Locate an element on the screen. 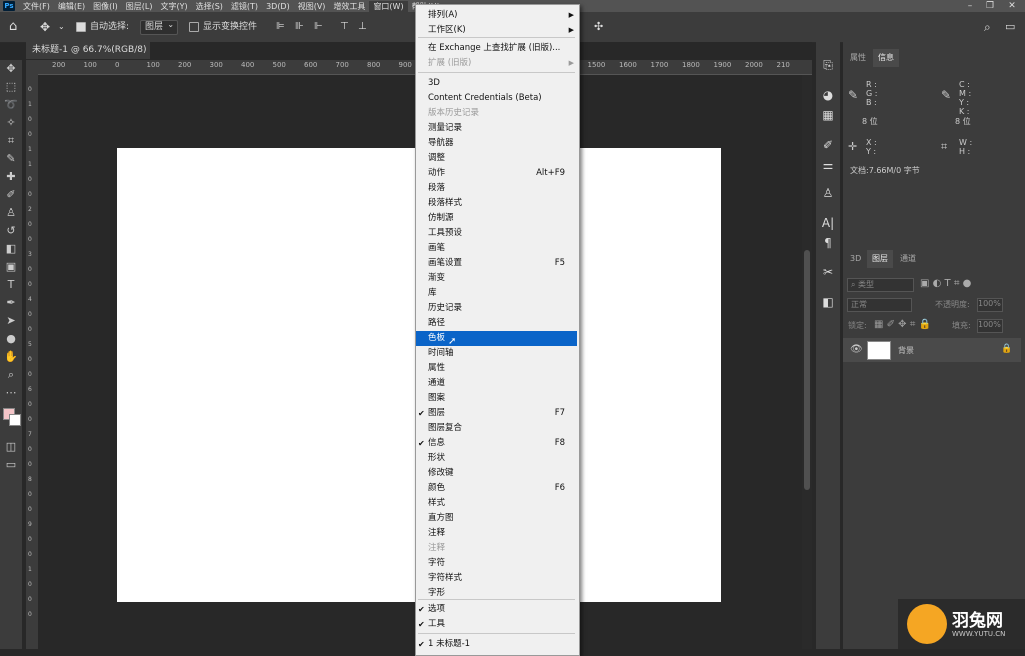 This screenshot has width=1025, height=656. brush-panel-icon: ✐ is located at coordinates (828, 145).